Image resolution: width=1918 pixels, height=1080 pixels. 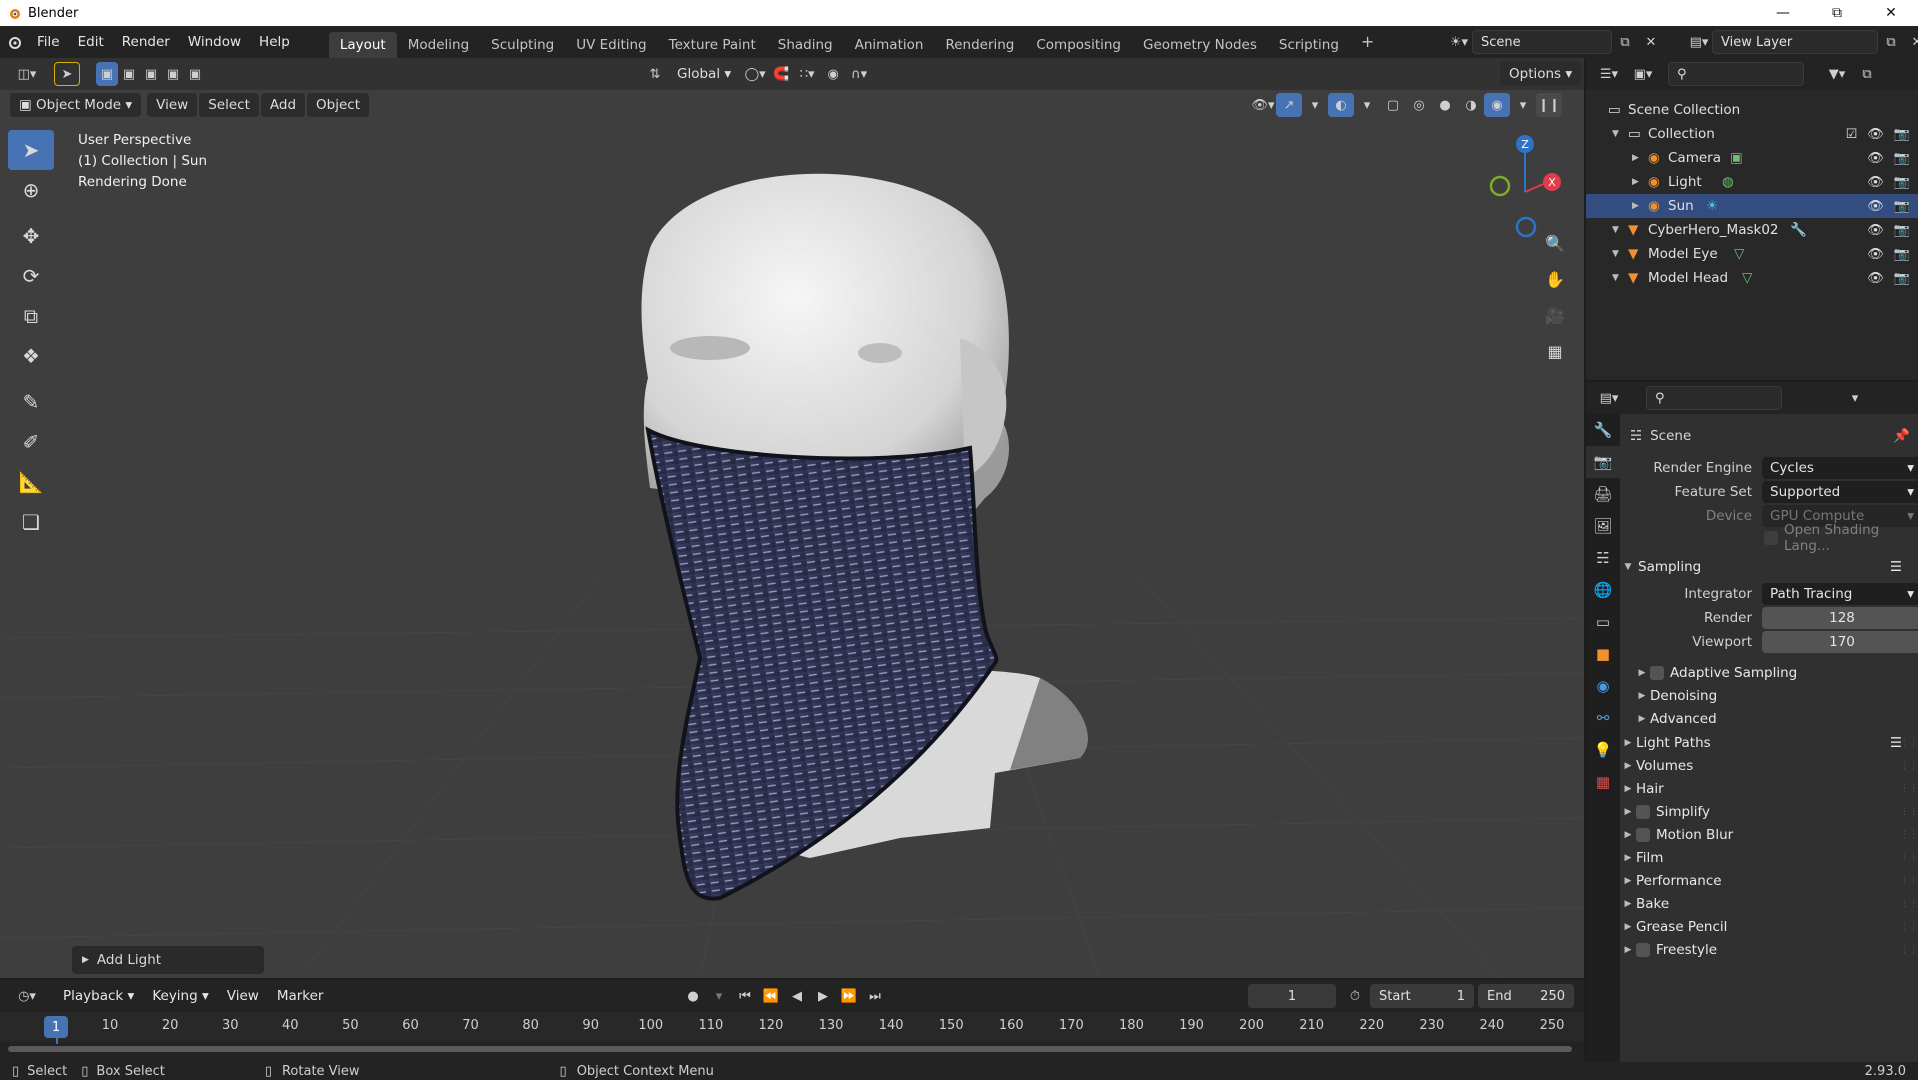 What do you see at coordinates (1500, 186) in the screenshot?
I see `gizmo-y-neg-axis` at bounding box center [1500, 186].